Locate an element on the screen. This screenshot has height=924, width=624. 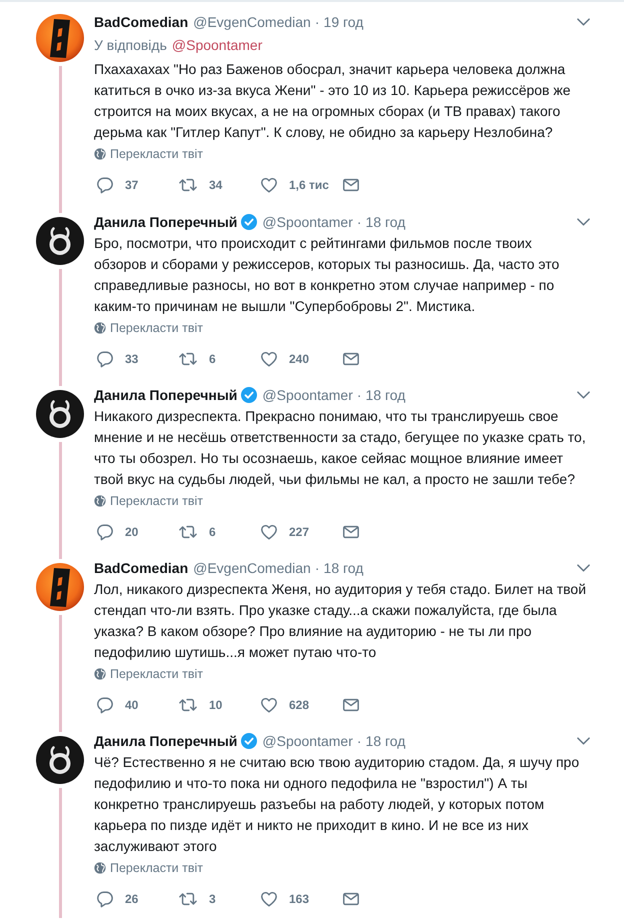
like-button: 227 is located at coordinates (284, 532).